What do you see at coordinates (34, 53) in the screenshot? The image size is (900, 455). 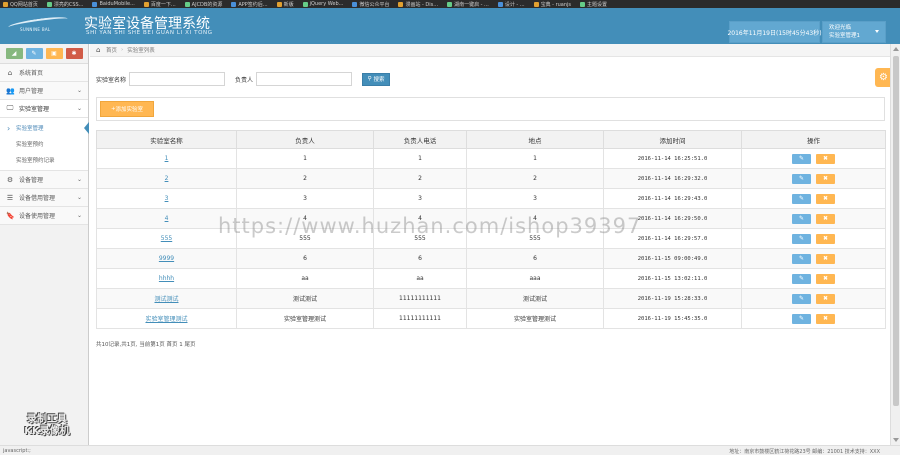 I see `pencil-icon: ✎` at bounding box center [34, 53].